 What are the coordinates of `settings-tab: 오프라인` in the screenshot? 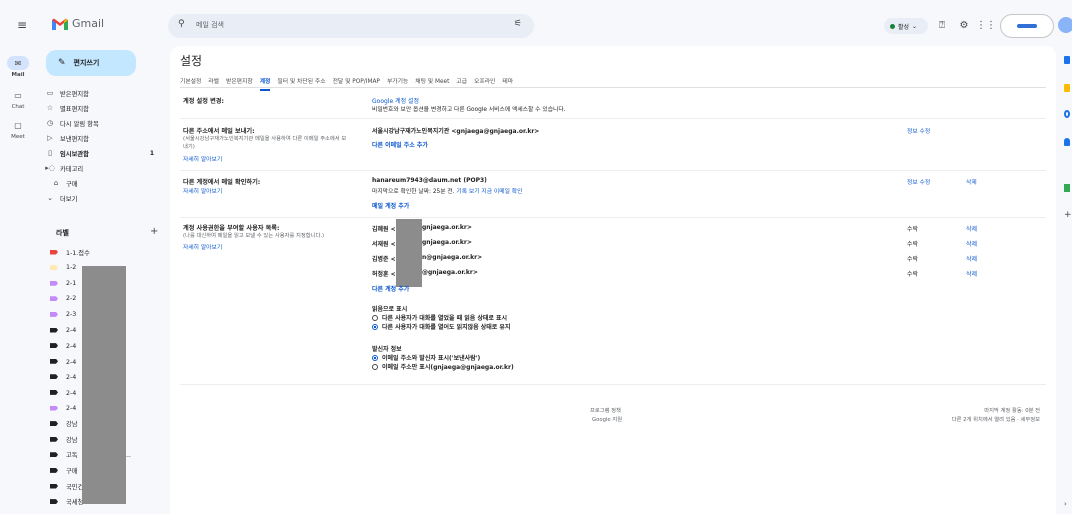 It's located at (484, 83).